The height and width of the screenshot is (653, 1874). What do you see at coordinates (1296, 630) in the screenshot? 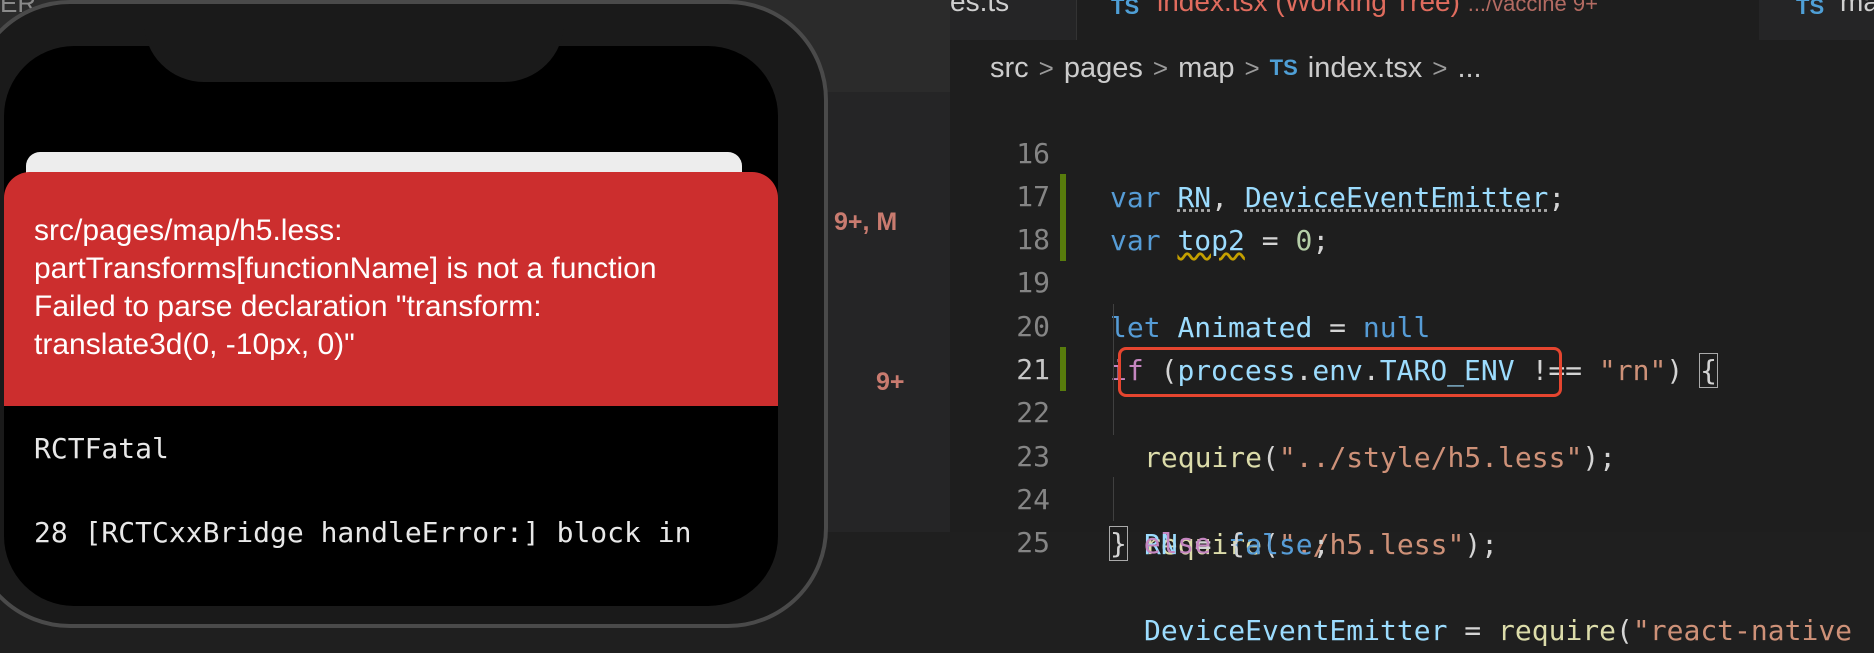
I see `token-variable: DeviceEventEmitter` at bounding box center [1296, 630].